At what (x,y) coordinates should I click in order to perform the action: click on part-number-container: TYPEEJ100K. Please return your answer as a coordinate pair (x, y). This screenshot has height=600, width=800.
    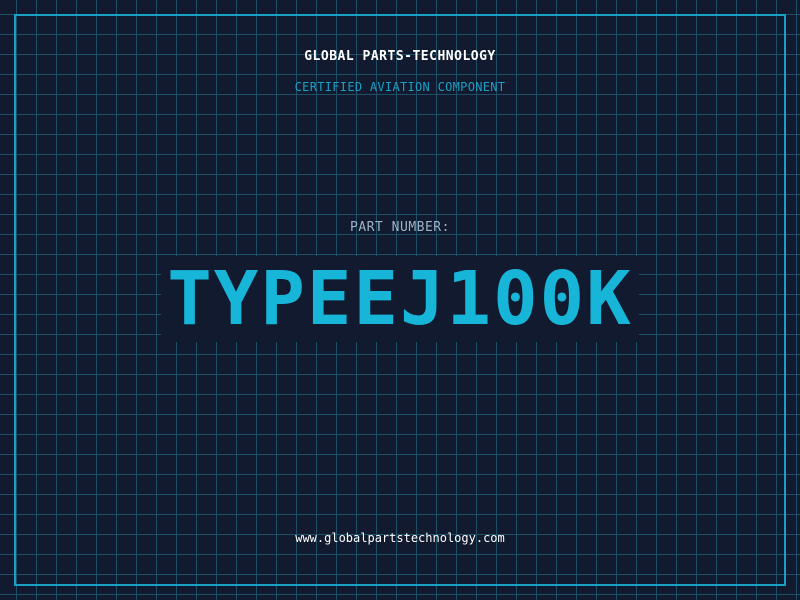
    Looking at the image, I should click on (400, 299).